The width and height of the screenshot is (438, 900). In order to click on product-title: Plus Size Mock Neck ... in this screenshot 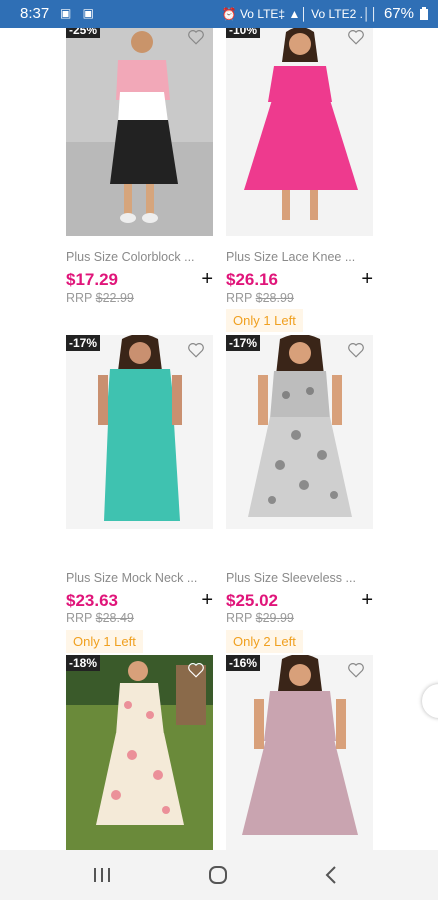, I will do `click(139, 578)`.